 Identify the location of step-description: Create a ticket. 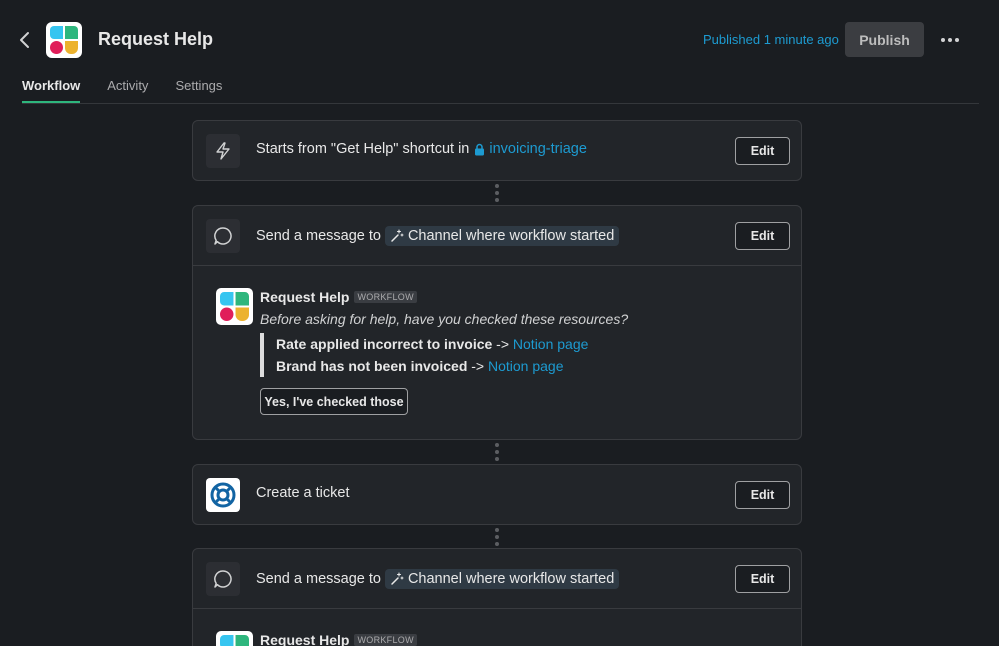
(303, 493).